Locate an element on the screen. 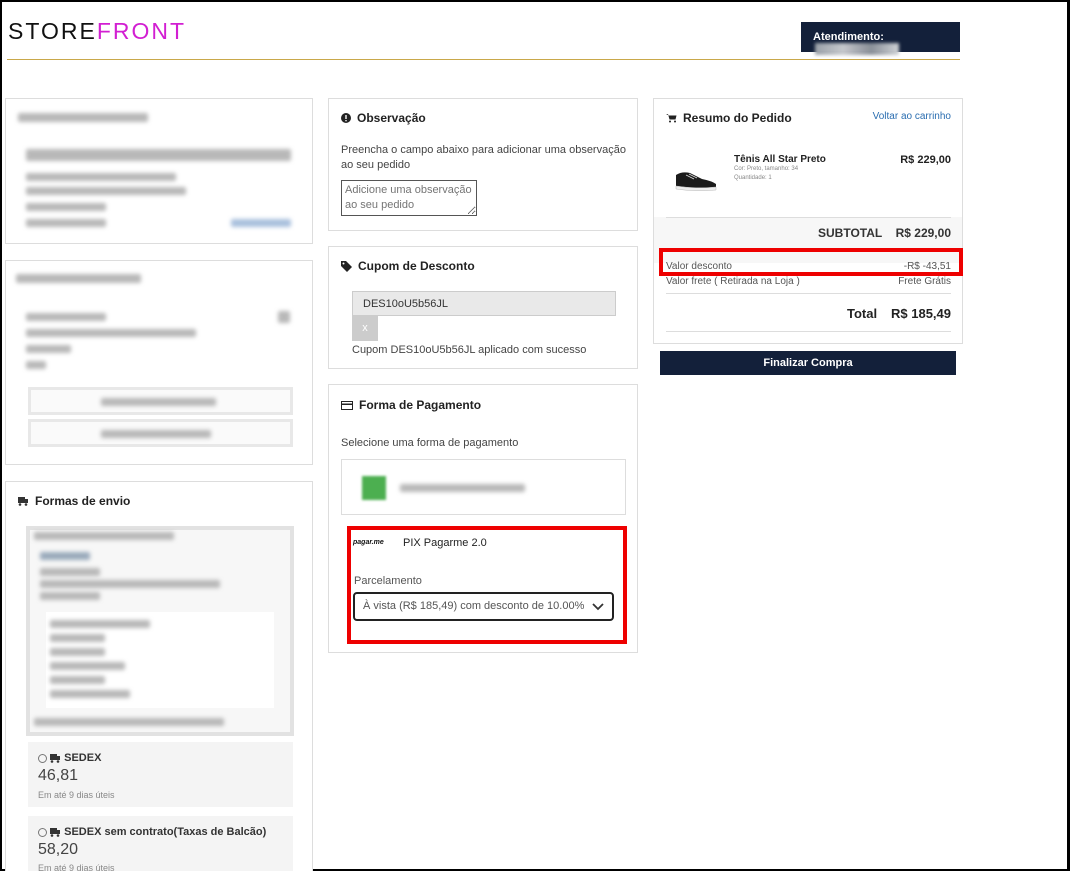 The image size is (1070, 871). sneaker-icon is located at coordinates (696, 182).